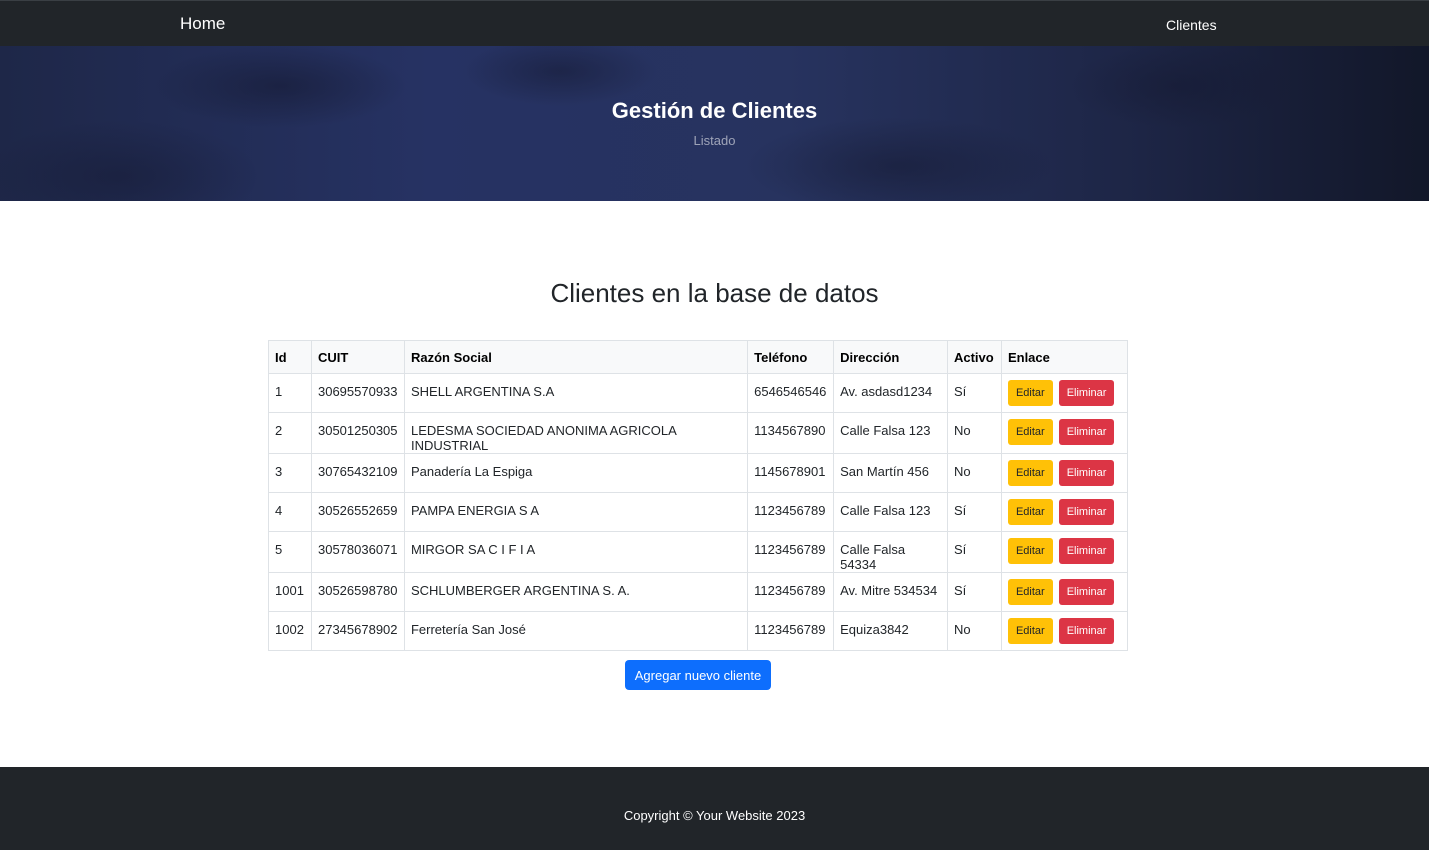 The image size is (1429, 850). Describe the element at coordinates (890, 393) in the screenshot. I see `cell-direccion: Av. asdasd1234` at that location.